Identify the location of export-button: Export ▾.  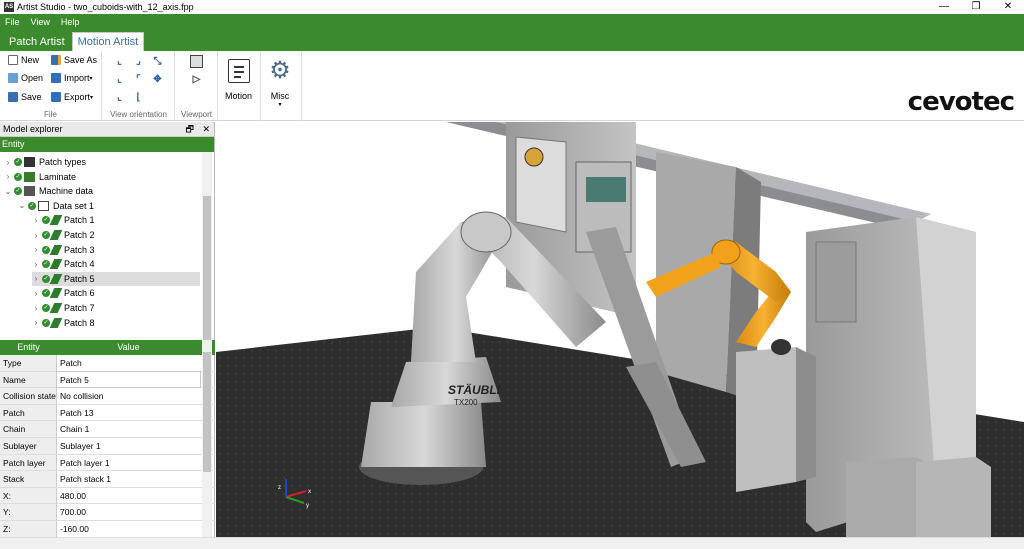
(72, 97).